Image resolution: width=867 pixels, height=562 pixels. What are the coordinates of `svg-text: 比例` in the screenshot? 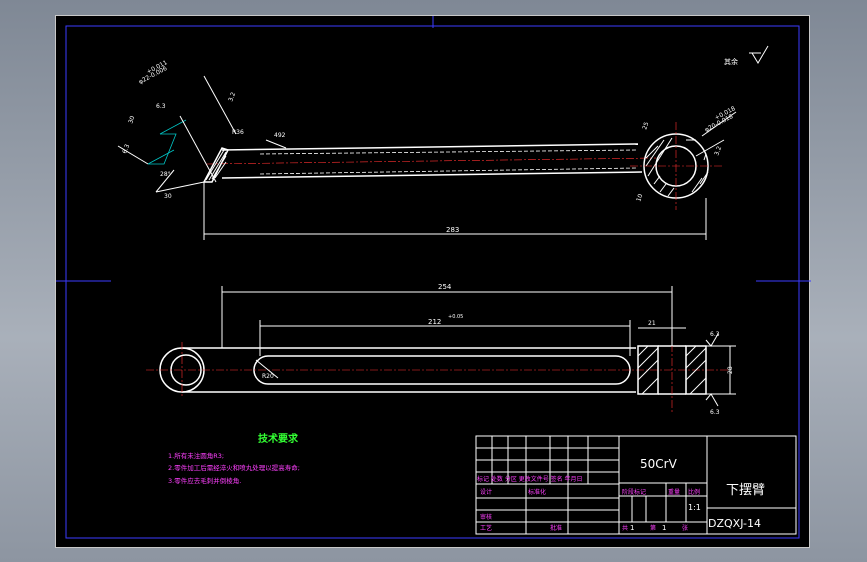 It's located at (694, 492).